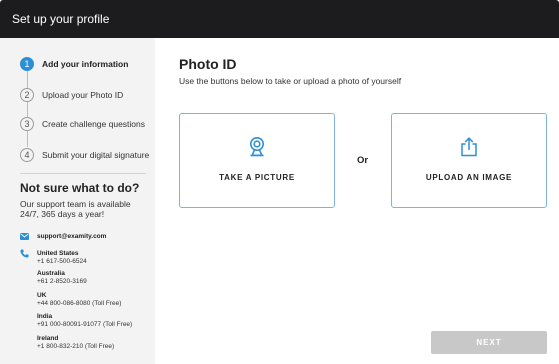 This screenshot has height=364, width=559. Describe the element at coordinates (85, 324) in the screenshot. I see `contact-number: +91 000-80091-91077 (Toll Free)` at that location.